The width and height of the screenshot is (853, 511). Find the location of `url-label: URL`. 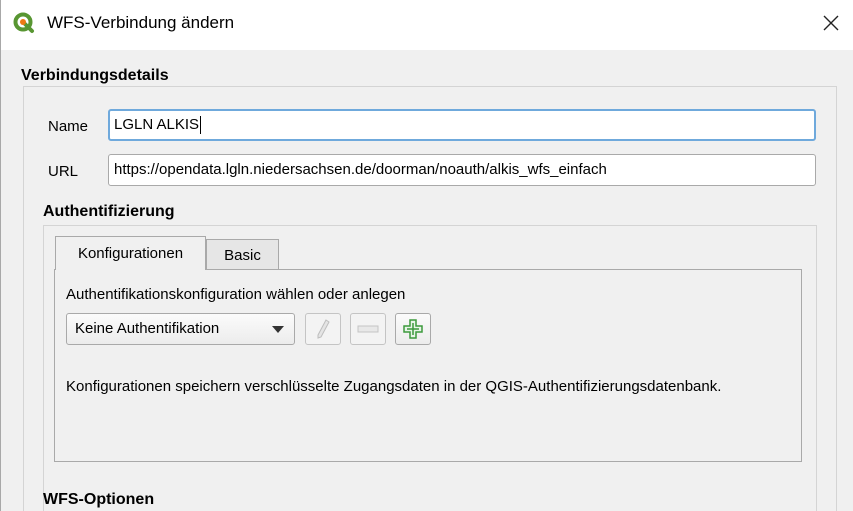

url-label: URL is located at coordinates (63, 171).